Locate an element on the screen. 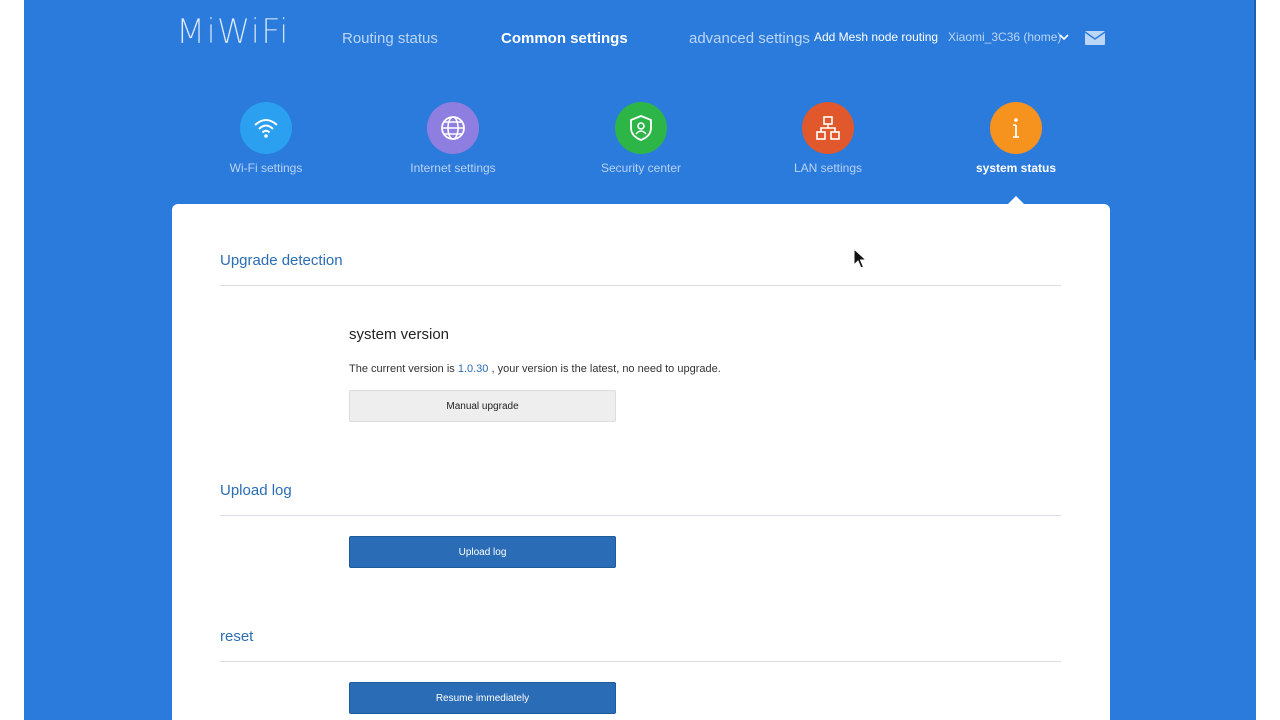 This screenshot has height=720, width=1280. network-icon is located at coordinates (828, 128).